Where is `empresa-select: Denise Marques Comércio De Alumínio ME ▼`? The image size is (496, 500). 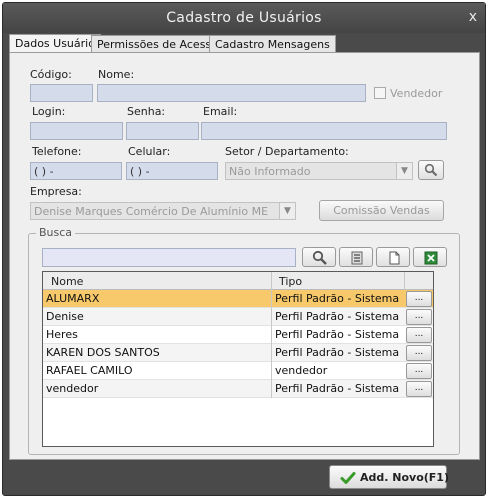 empresa-select: Denise Marques Comércio De Alumínio ME ▼ is located at coordinates (163, 211).